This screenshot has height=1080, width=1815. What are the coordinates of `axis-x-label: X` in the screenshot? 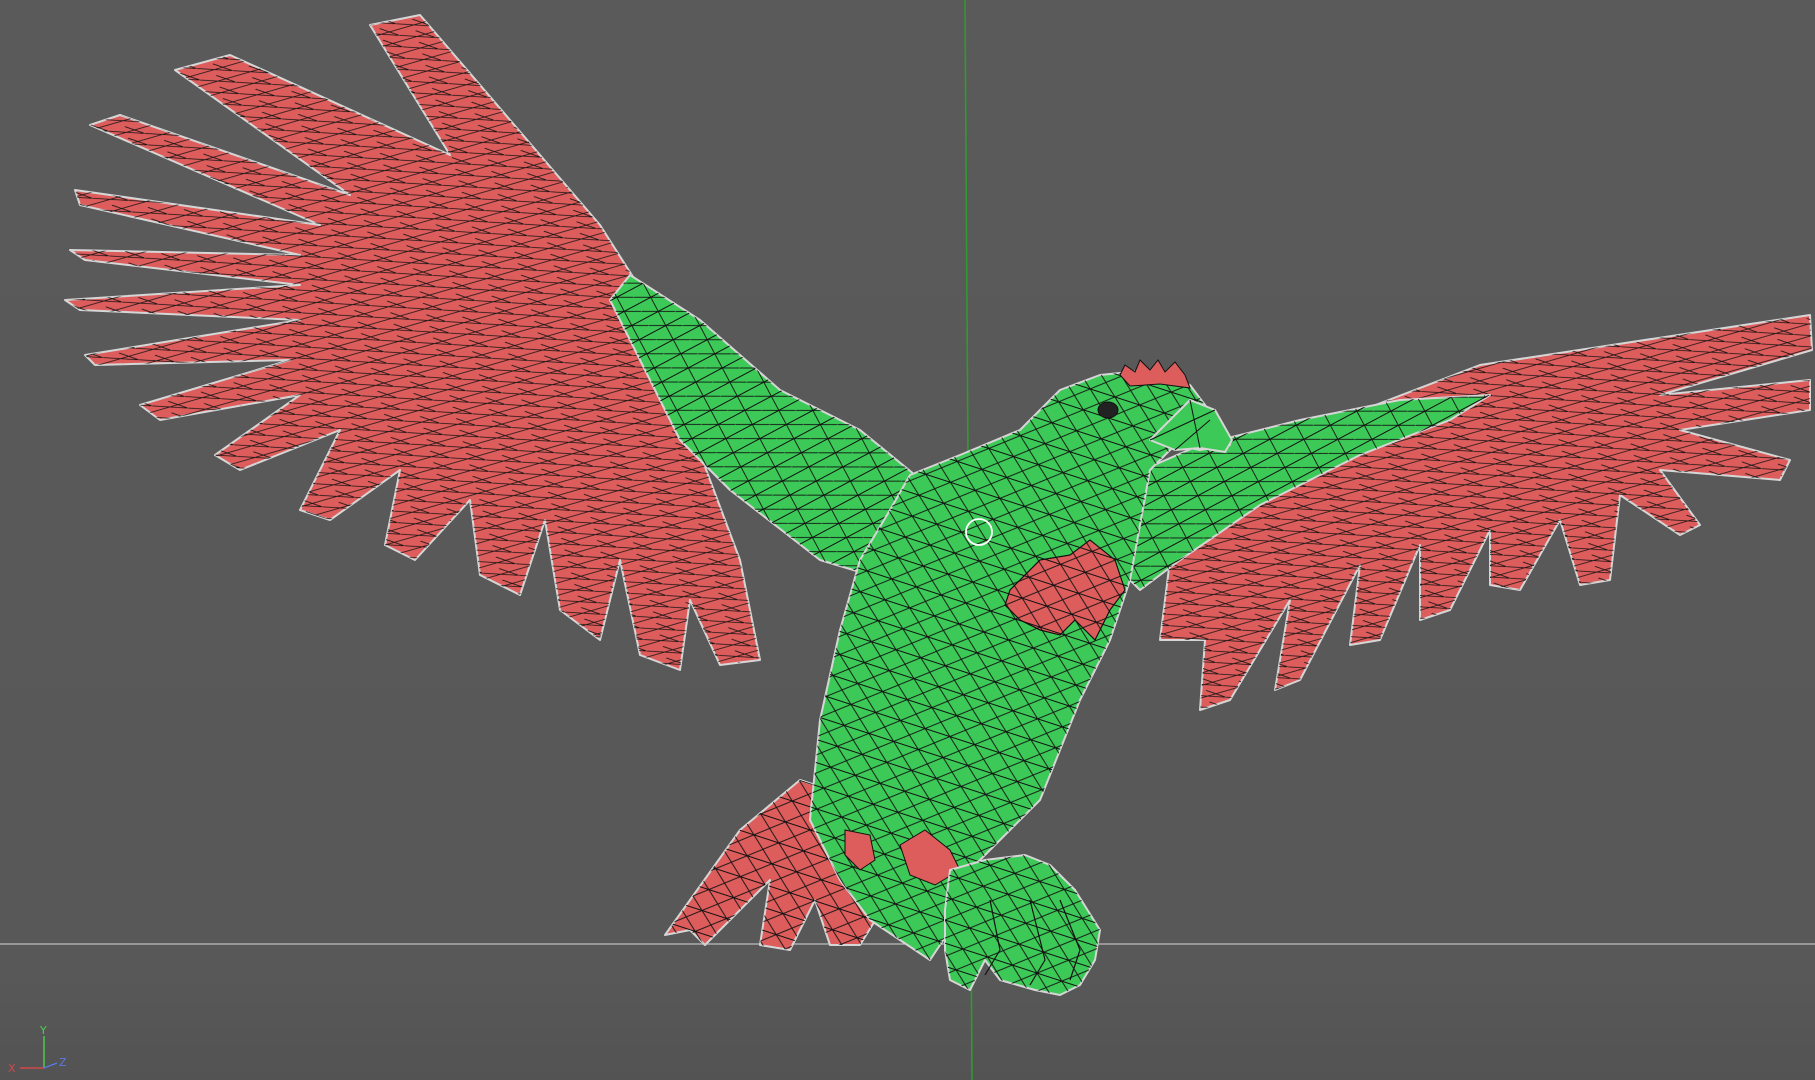 It's located at (12, 1068).